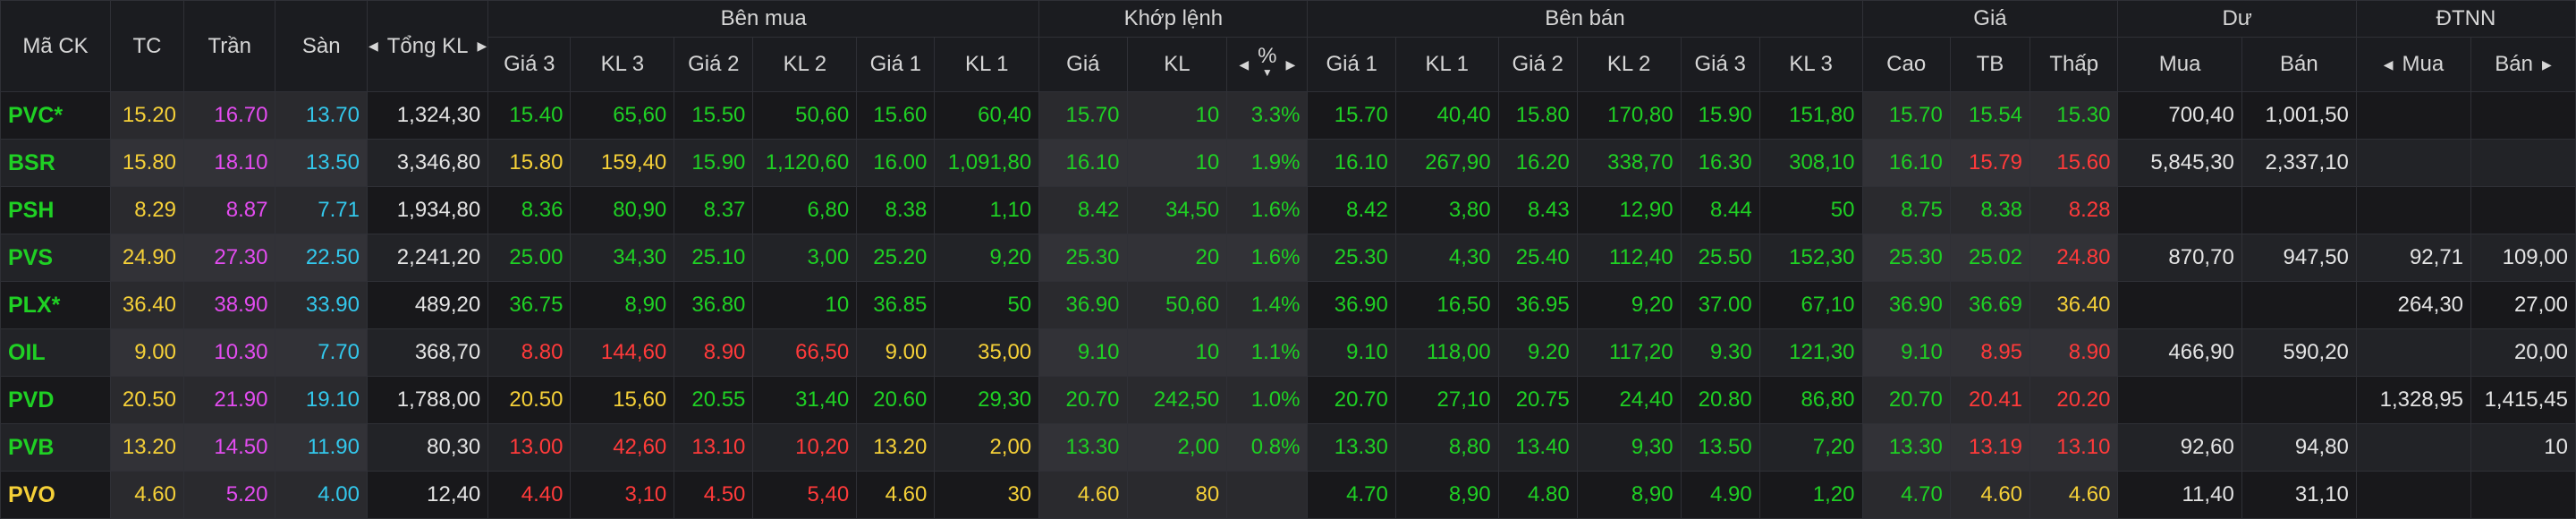 The image size is (2576, 519). Describe the element at coordinates (1446, 115) in the screenshot. I see `ask-volume-cell: 40,40` at that location.